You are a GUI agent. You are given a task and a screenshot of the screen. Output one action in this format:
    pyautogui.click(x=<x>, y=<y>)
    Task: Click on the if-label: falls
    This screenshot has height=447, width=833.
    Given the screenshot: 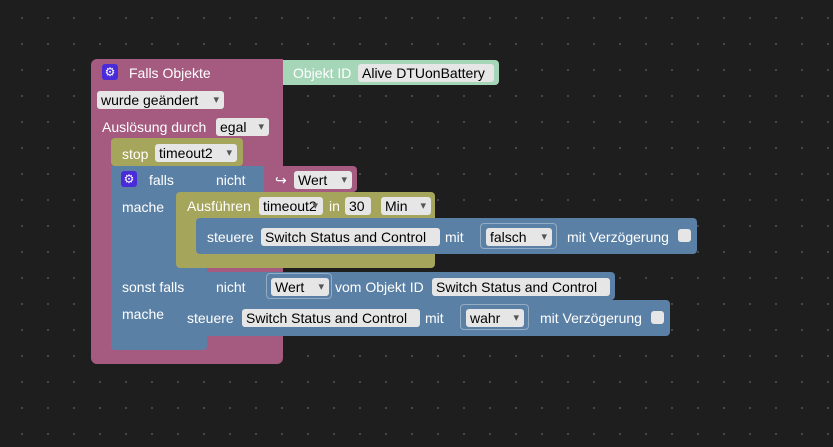 What is the action you would take?
    pyautogui.click(x=161, y=180)
    